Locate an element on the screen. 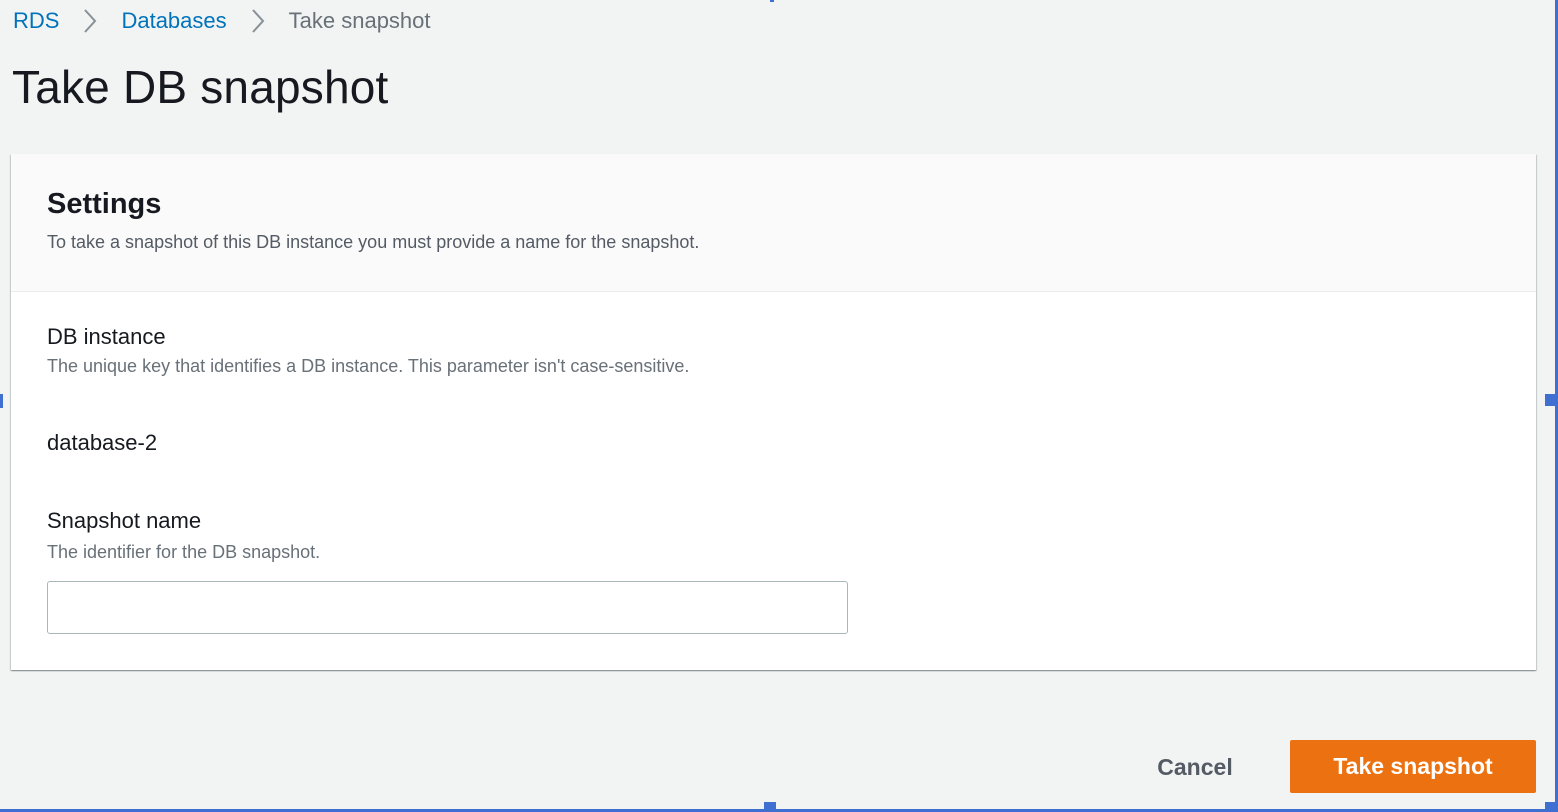 This screenshot has height=812, width=1558. db-instance-value: database-2 is located at coordinates (102, 442).